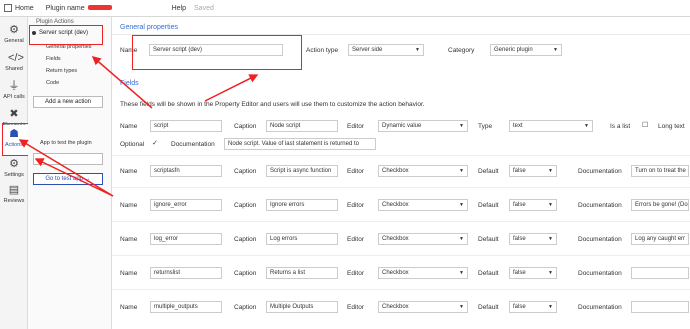 The width and height of the screenshot is (690, 329). I want to click on category-select: Generic plugin ▼, so click(526, 50).